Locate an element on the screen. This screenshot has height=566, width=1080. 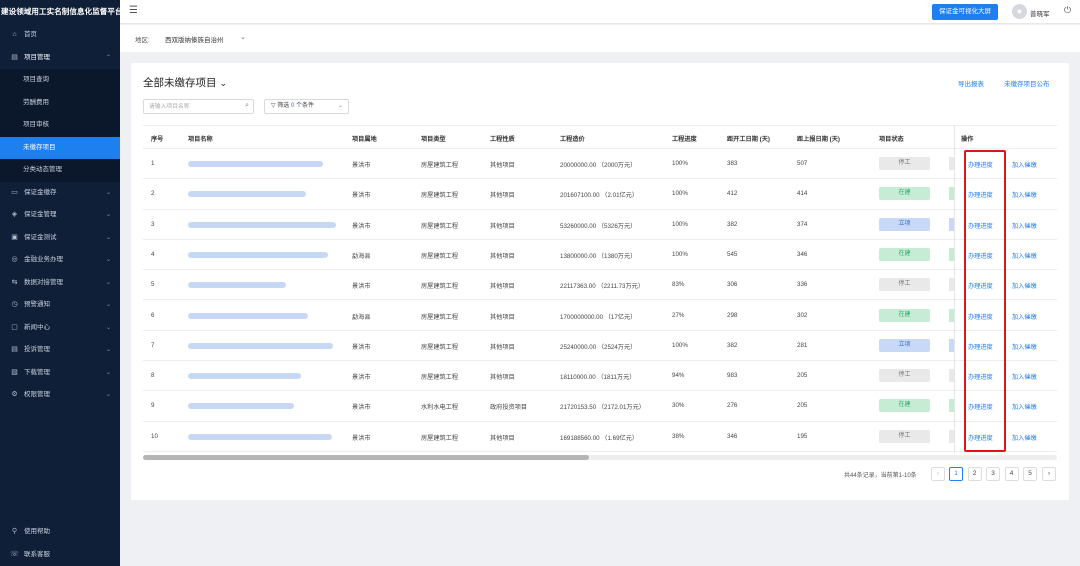
sidebar-item-label: 新闻中心 is located at coordinates (37, 327).